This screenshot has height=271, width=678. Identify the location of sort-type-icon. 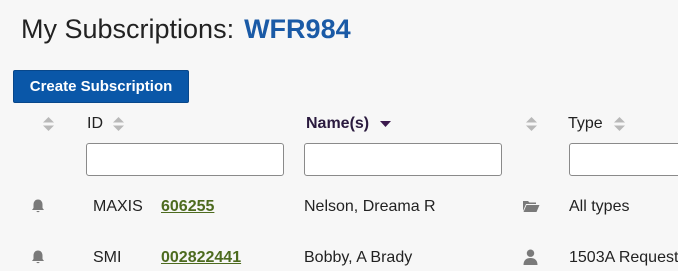
(619, 124).